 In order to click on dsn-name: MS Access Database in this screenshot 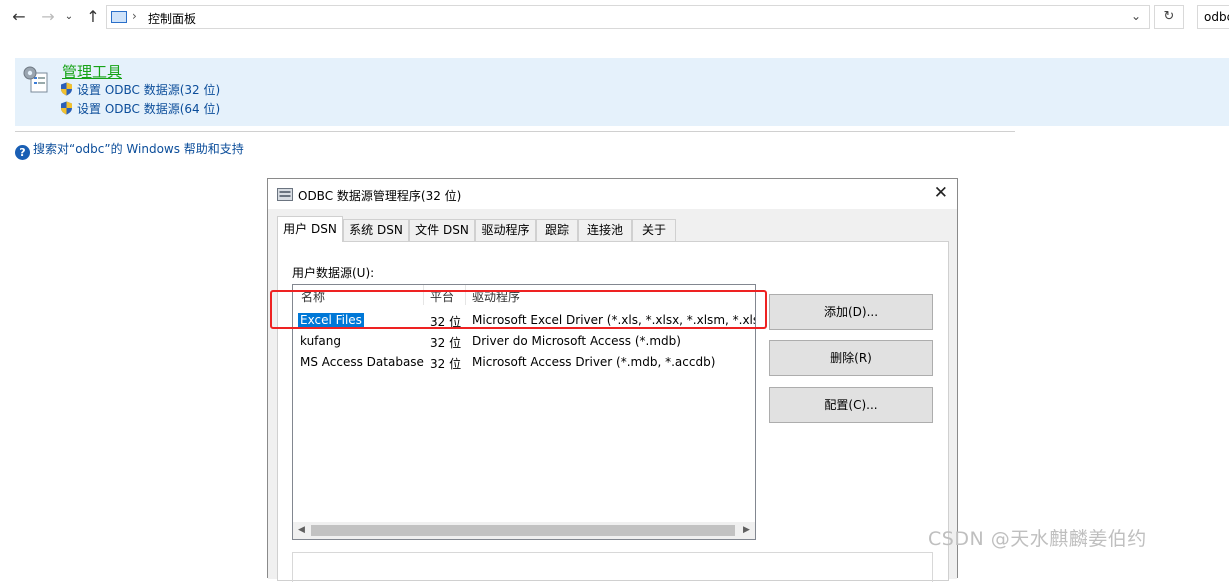, I will do `click(362, 362)`.